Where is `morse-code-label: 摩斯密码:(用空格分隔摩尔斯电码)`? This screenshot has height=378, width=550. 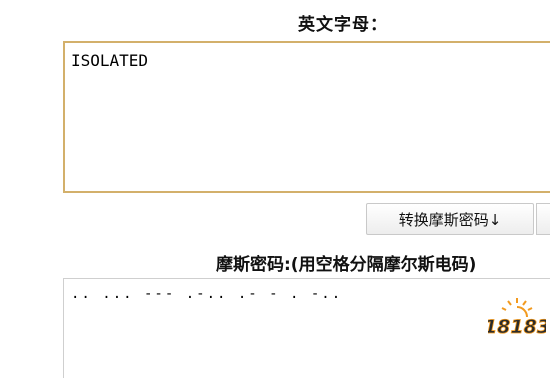
morse-code-label: 摩斯密码:(用空格分隔摩尔斯电码) is located at coordinates (346, 265).